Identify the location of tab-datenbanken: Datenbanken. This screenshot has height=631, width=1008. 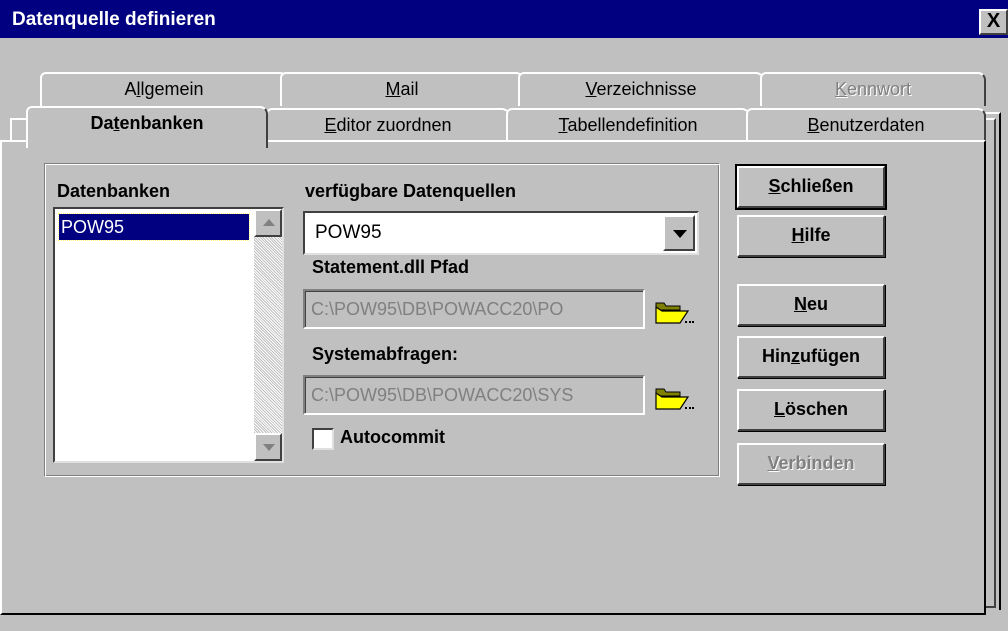
(147, 127).